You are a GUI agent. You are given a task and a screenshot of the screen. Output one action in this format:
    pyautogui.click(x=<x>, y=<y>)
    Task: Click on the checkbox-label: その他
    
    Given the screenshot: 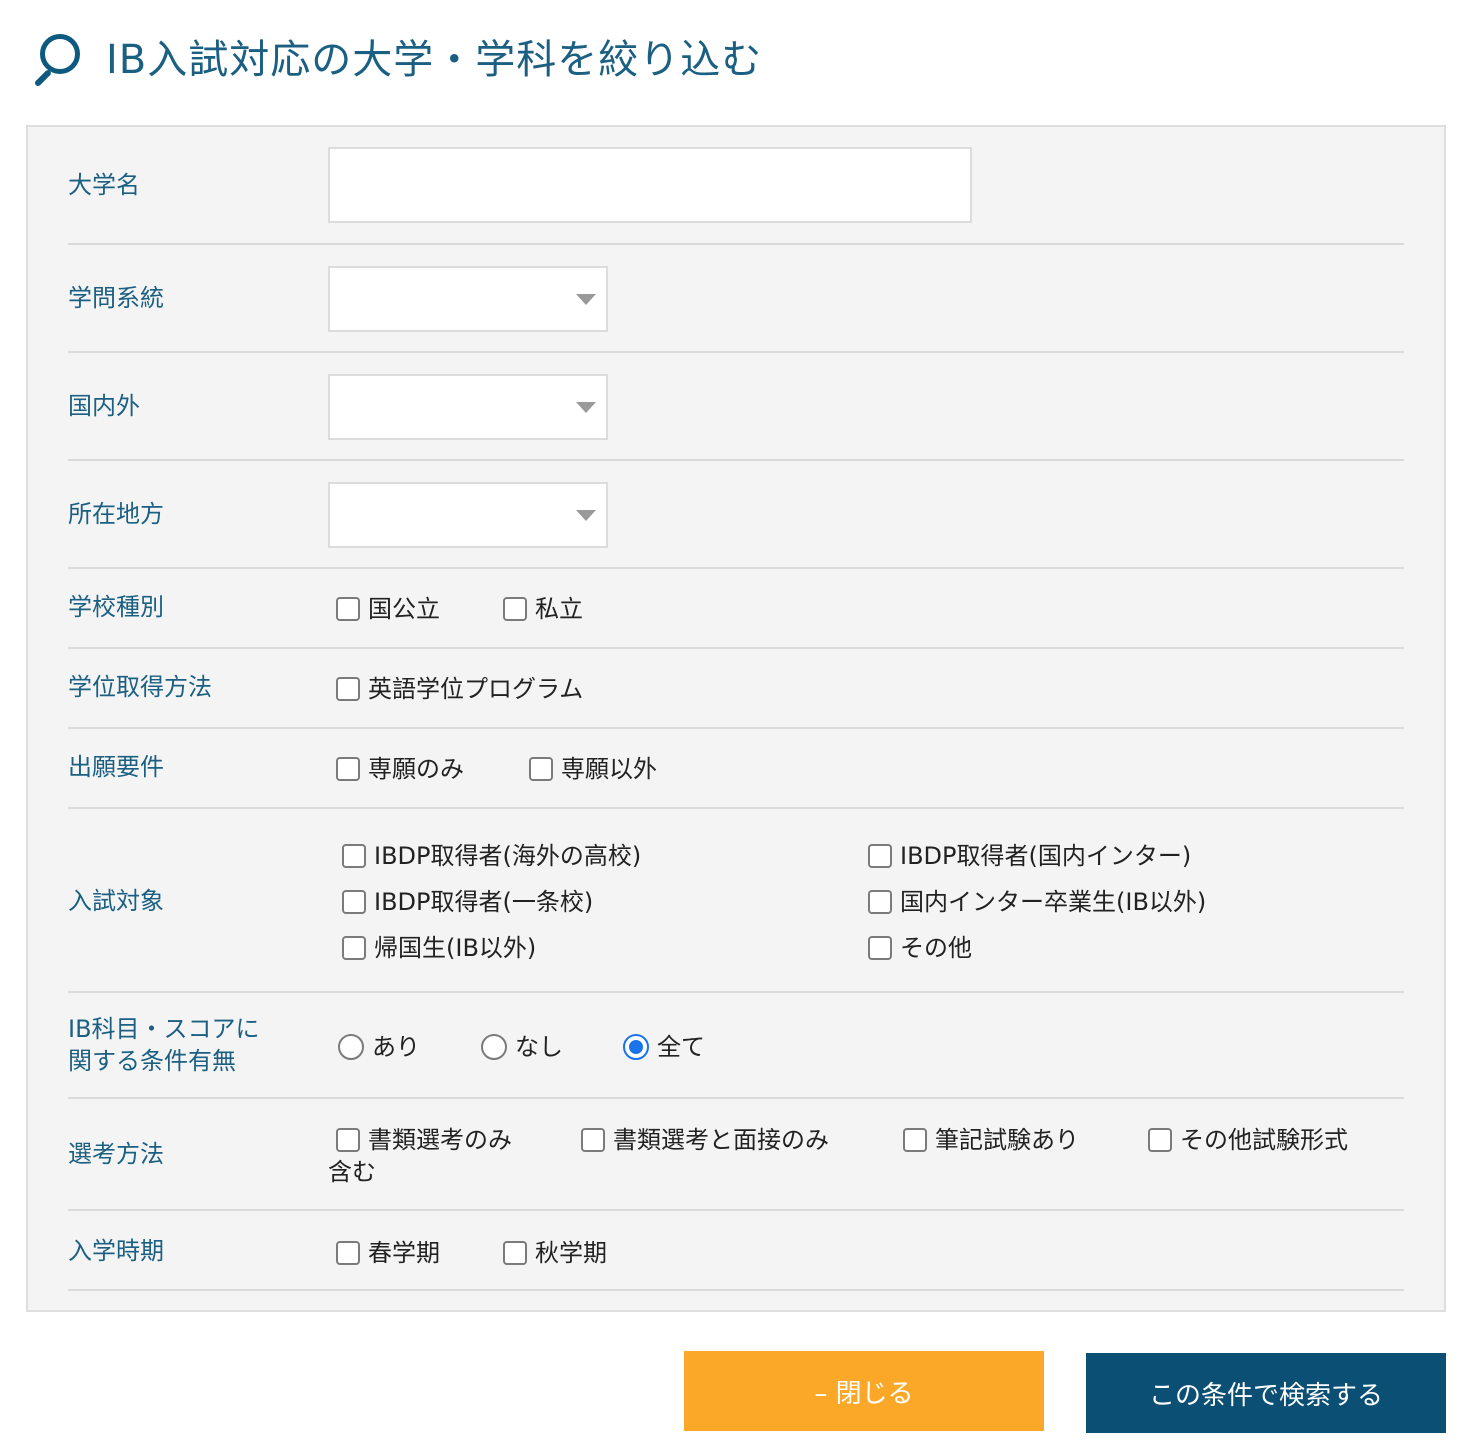 What is the action you would take?
    pyautogui.click(x=936, y=948)
    